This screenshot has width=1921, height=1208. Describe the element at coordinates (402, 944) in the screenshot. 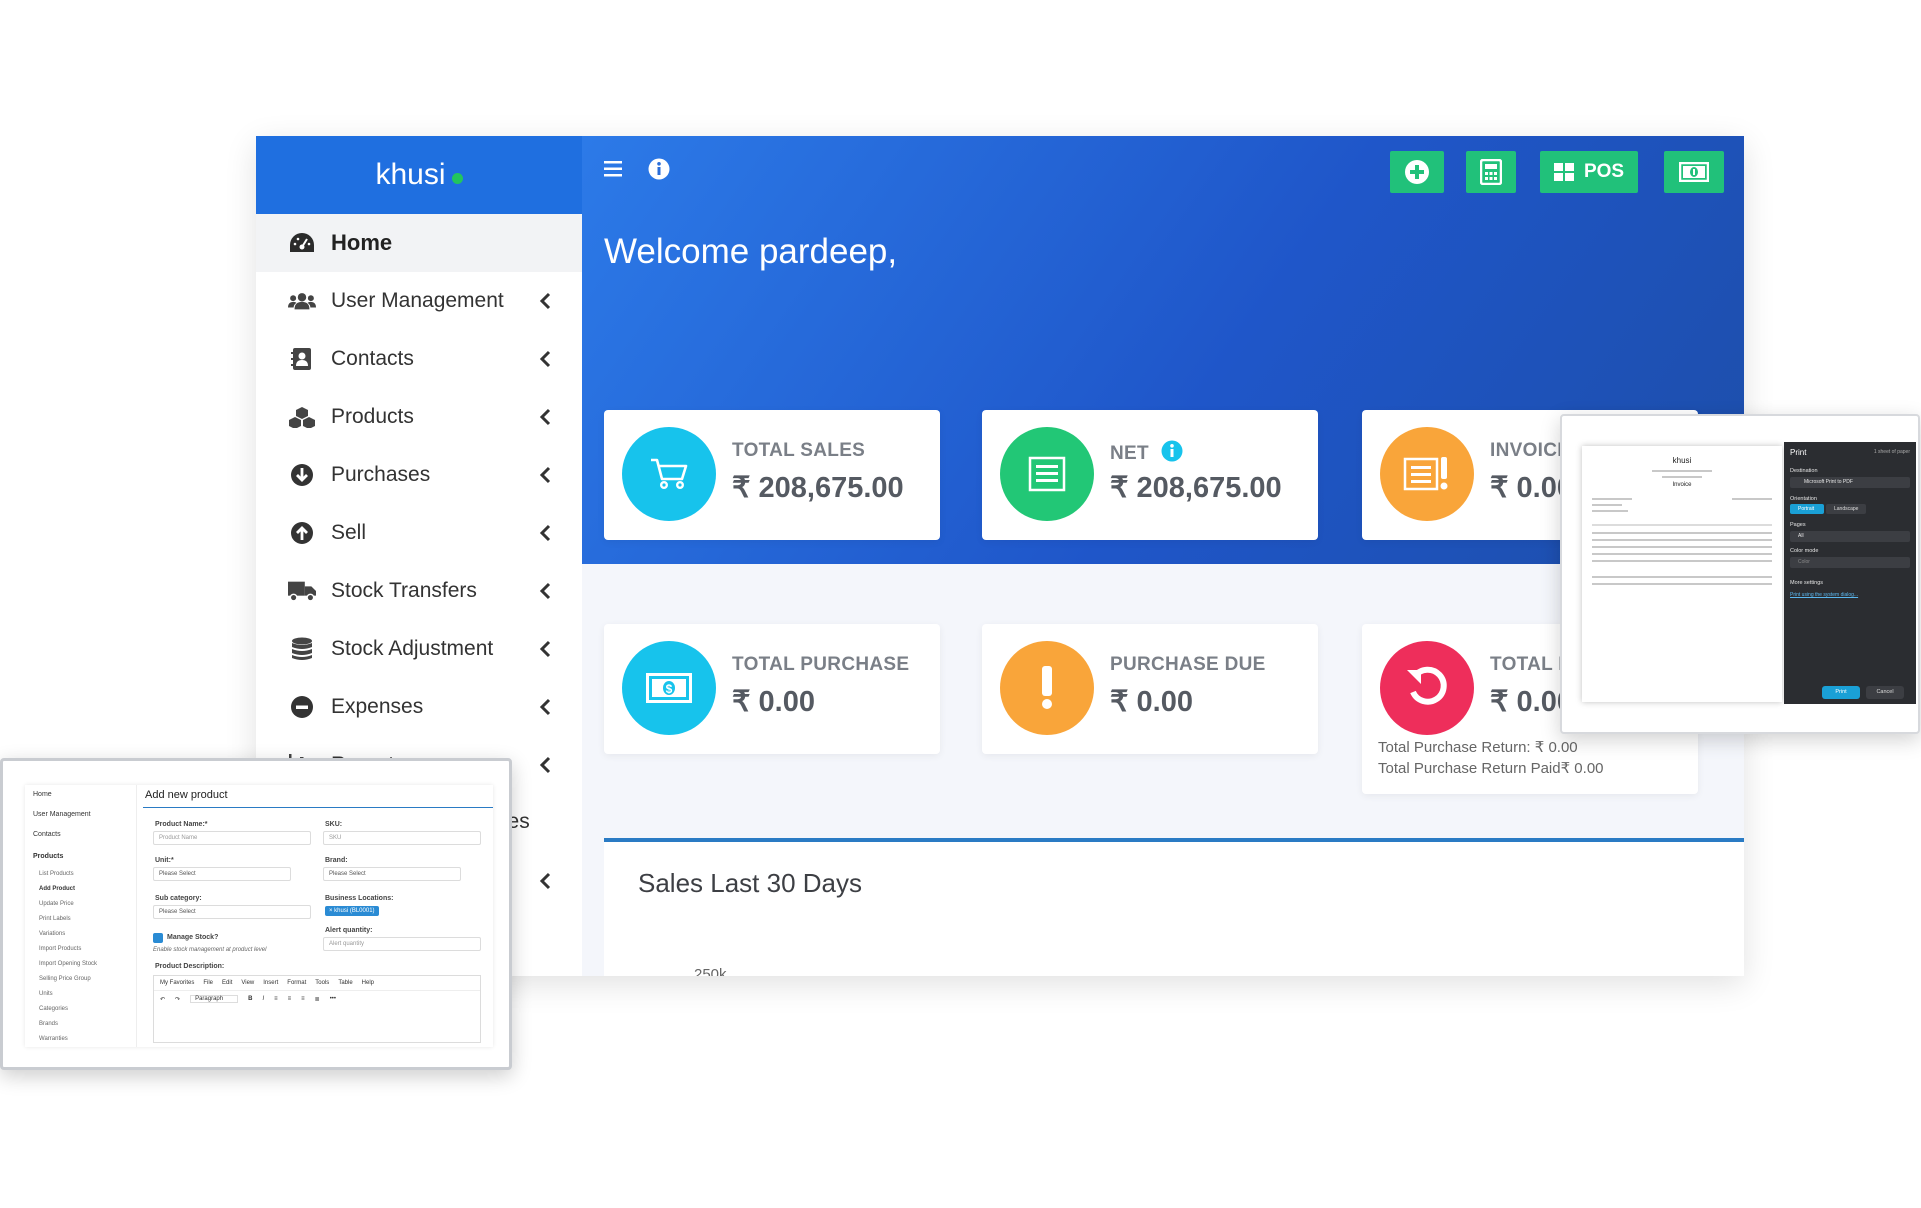

I see `alert-qty-input: Alert quantity` at that location.